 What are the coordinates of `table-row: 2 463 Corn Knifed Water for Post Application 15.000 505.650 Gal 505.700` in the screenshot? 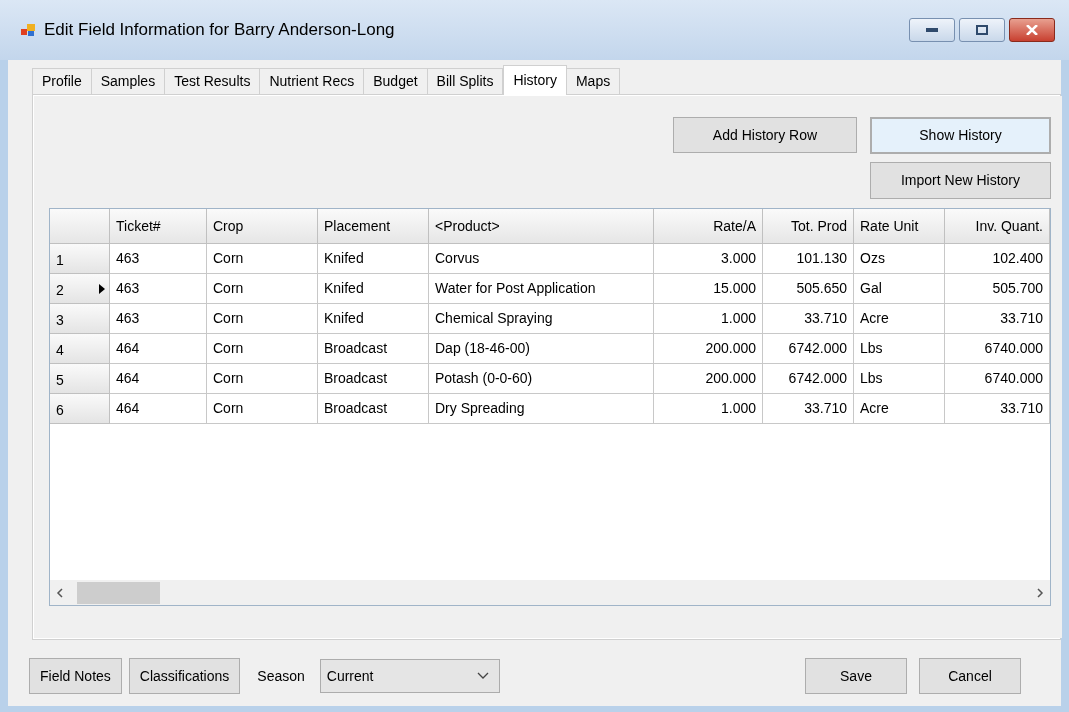 It's located at (550, 289).